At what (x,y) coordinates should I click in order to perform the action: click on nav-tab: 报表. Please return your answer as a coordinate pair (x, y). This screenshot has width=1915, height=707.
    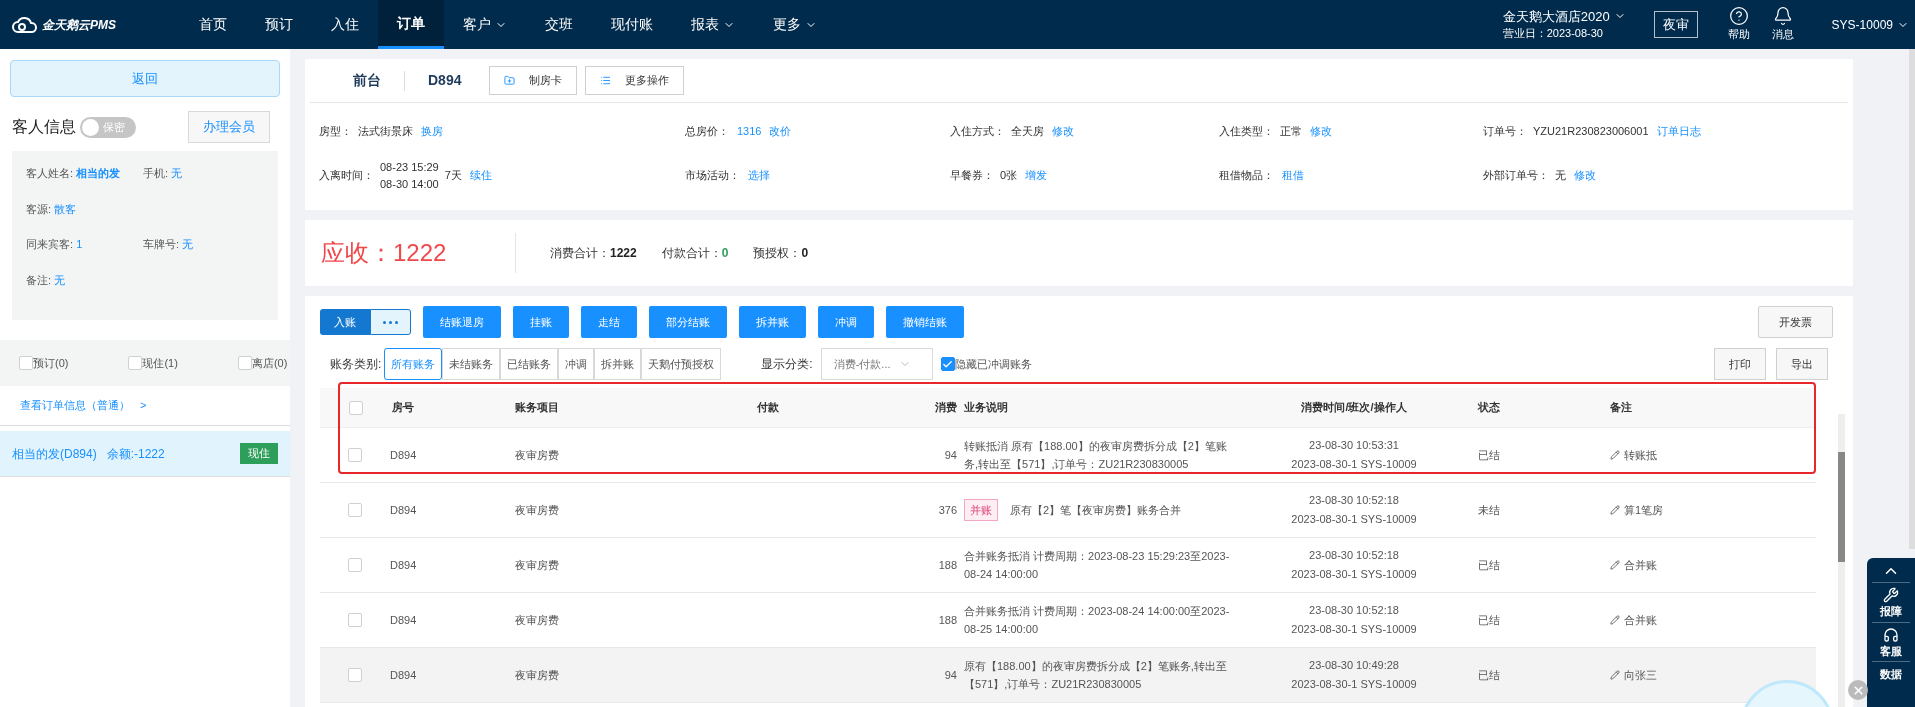
    Looking at the image, I should click on (713, 24).